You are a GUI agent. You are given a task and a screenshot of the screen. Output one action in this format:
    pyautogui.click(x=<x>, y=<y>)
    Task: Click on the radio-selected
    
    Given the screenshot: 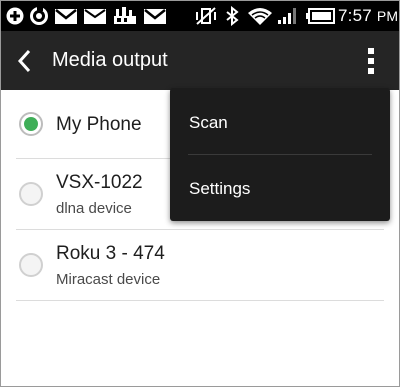 What is the action you would take?
    pyautogui.click(x=31, y=124)
    